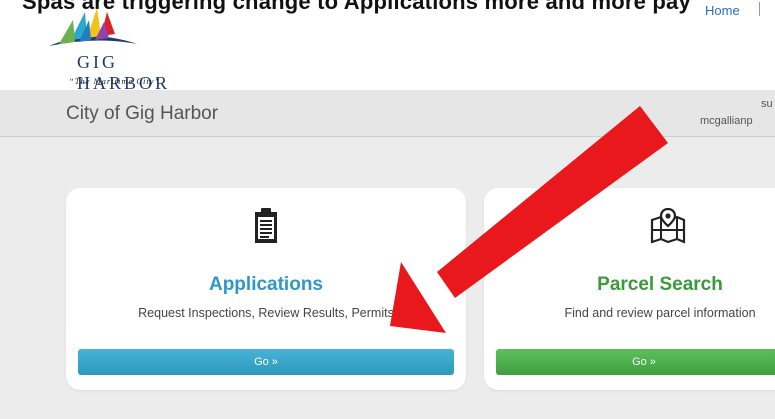 The image size is (775, 419). Describe the element at coordinates (759, 9) in the screenshot. I see `nav-divider` at that location.